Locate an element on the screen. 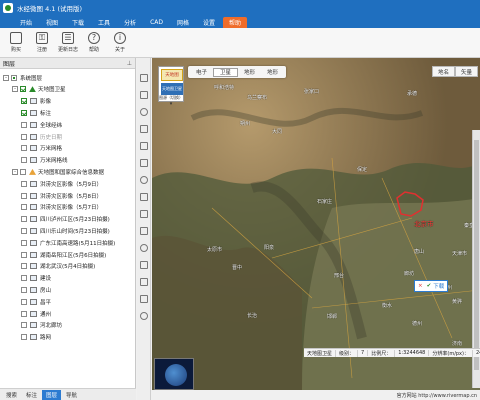 The height and width of the screenshot is (400, 480). layer-tree-item: 路网 is located at coordinates (36, 337).